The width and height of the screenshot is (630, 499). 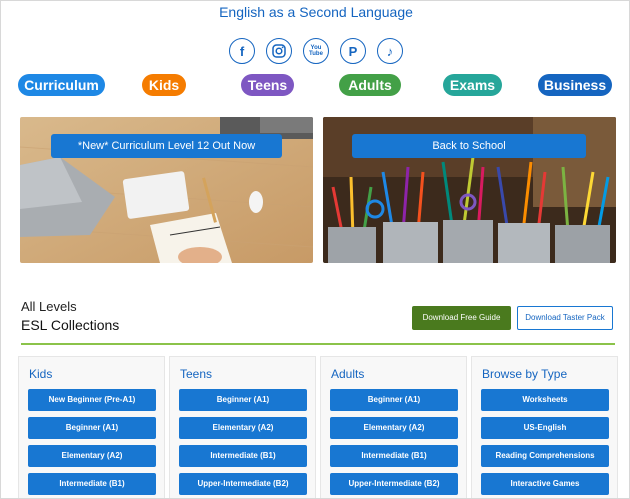 What do you see at coordinates (243, 400) in the screenshot?
I see `teens-level-button: Beginner (A1)` at bounding box center [243, 400].